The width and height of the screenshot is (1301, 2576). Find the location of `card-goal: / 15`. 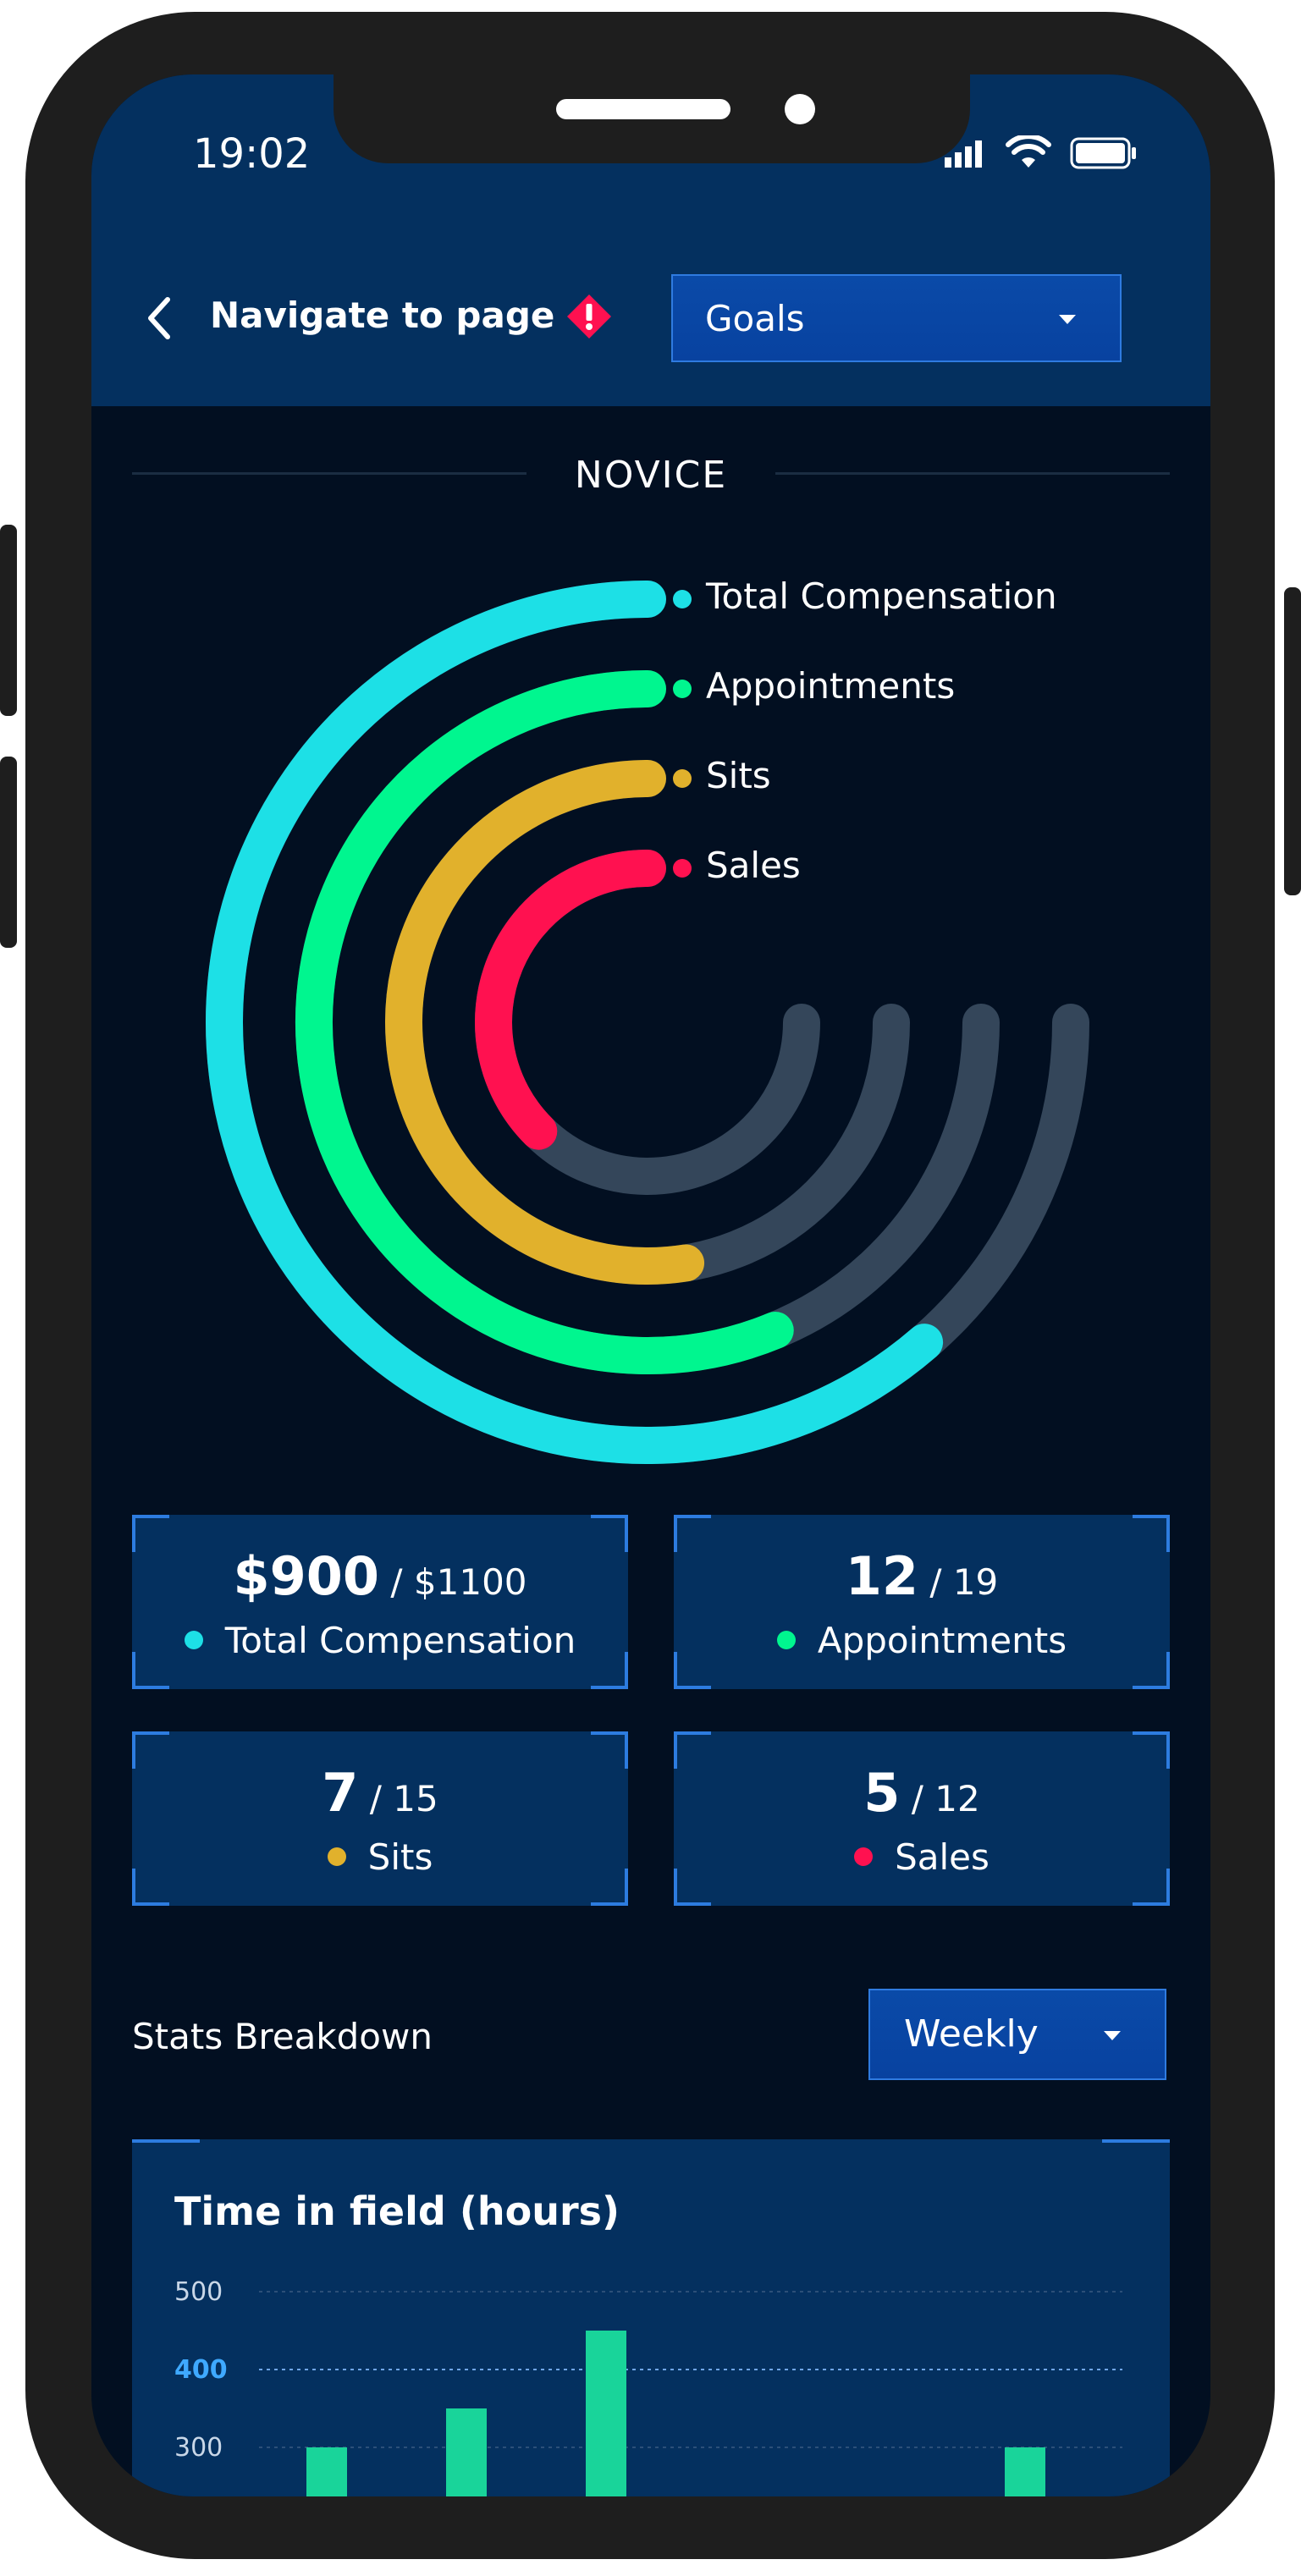

card-goal: / 15 is located at coordinates (398, 1798).